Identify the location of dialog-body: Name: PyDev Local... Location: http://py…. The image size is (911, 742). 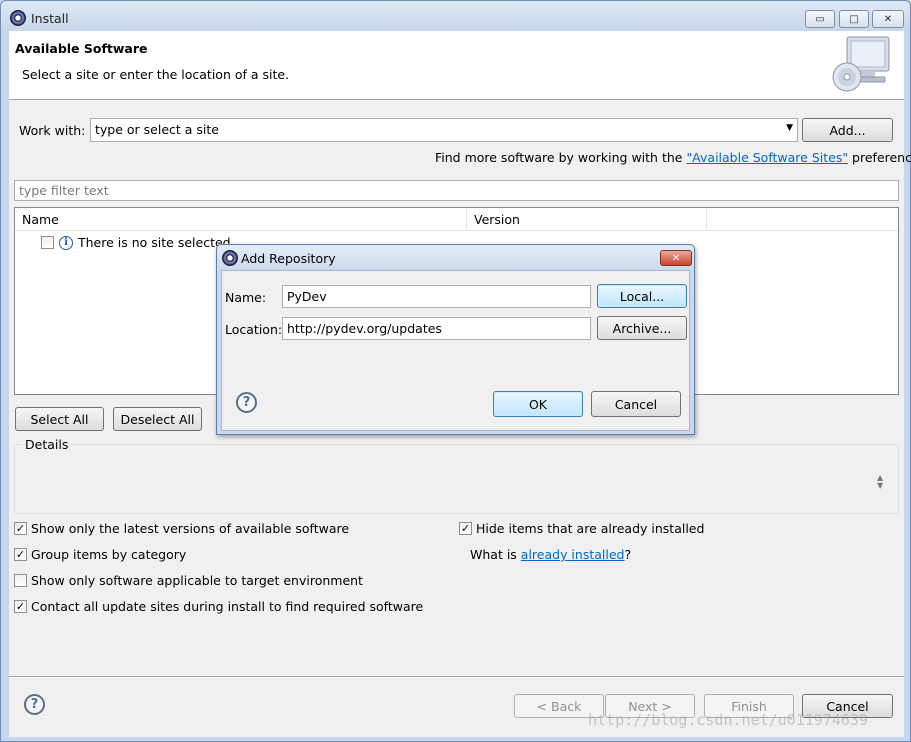
(455, 350).